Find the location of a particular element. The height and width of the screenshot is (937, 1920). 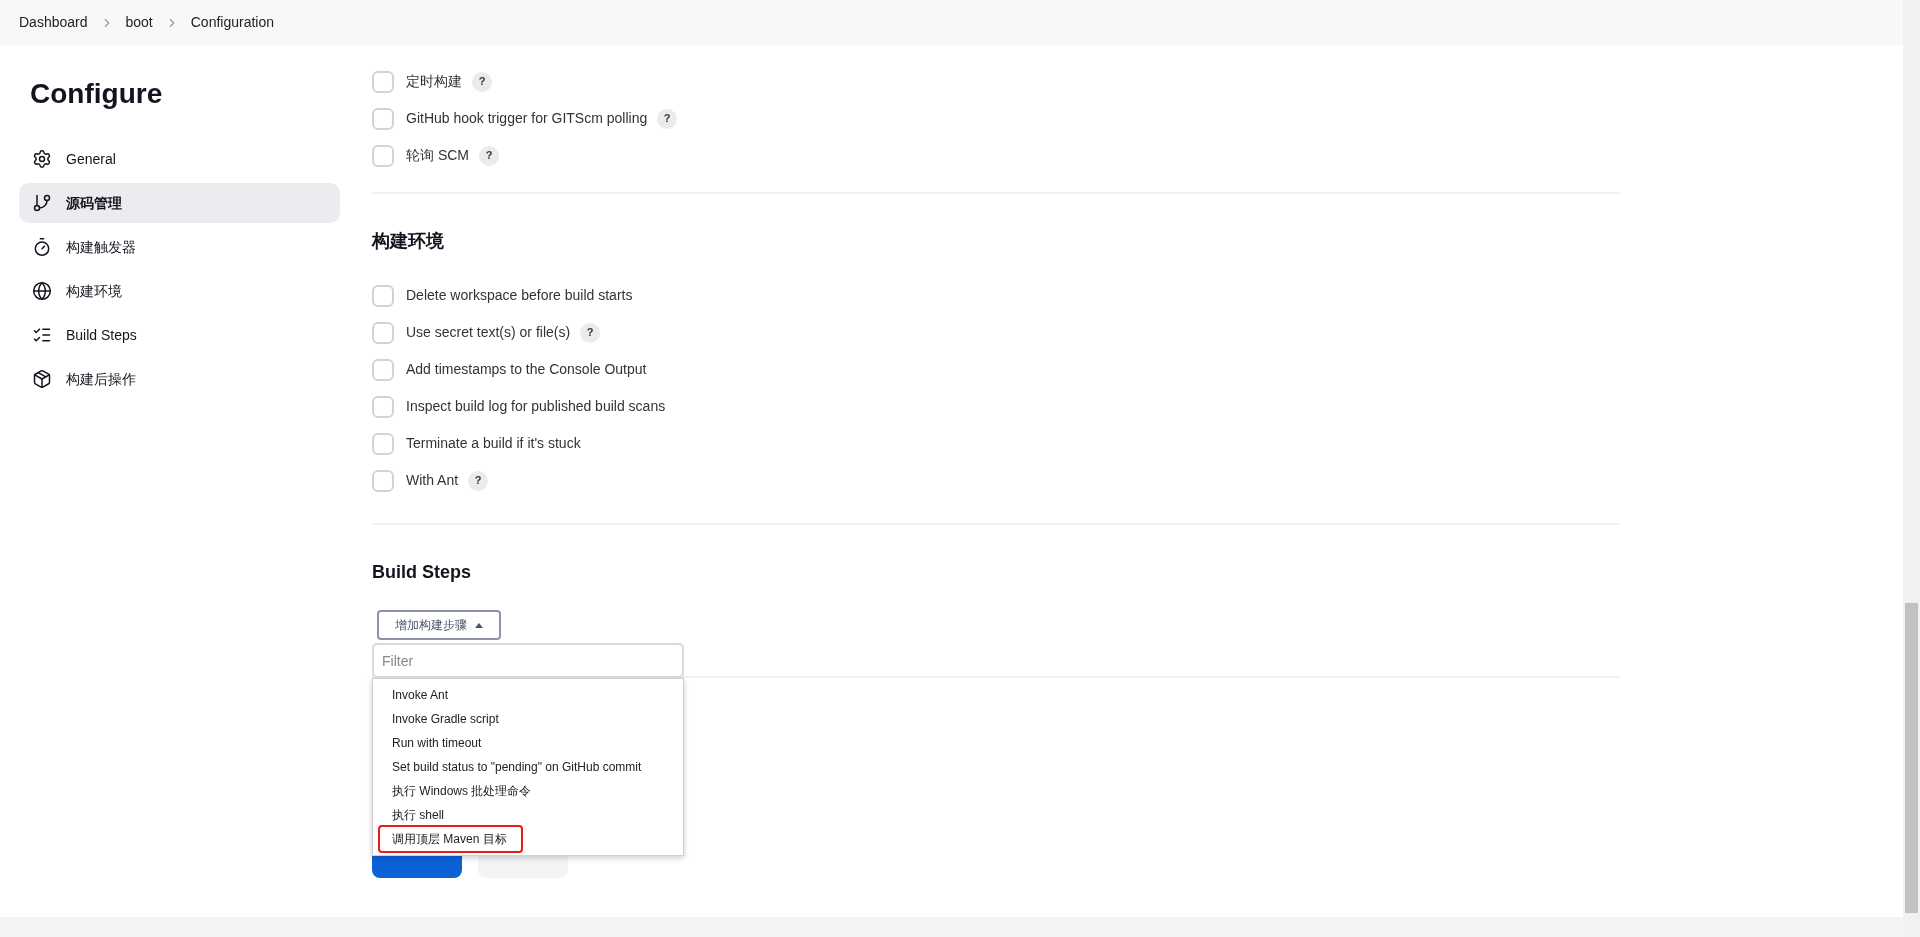

sidebar-item: 构建触发器 is located at coordinates (179, 247).